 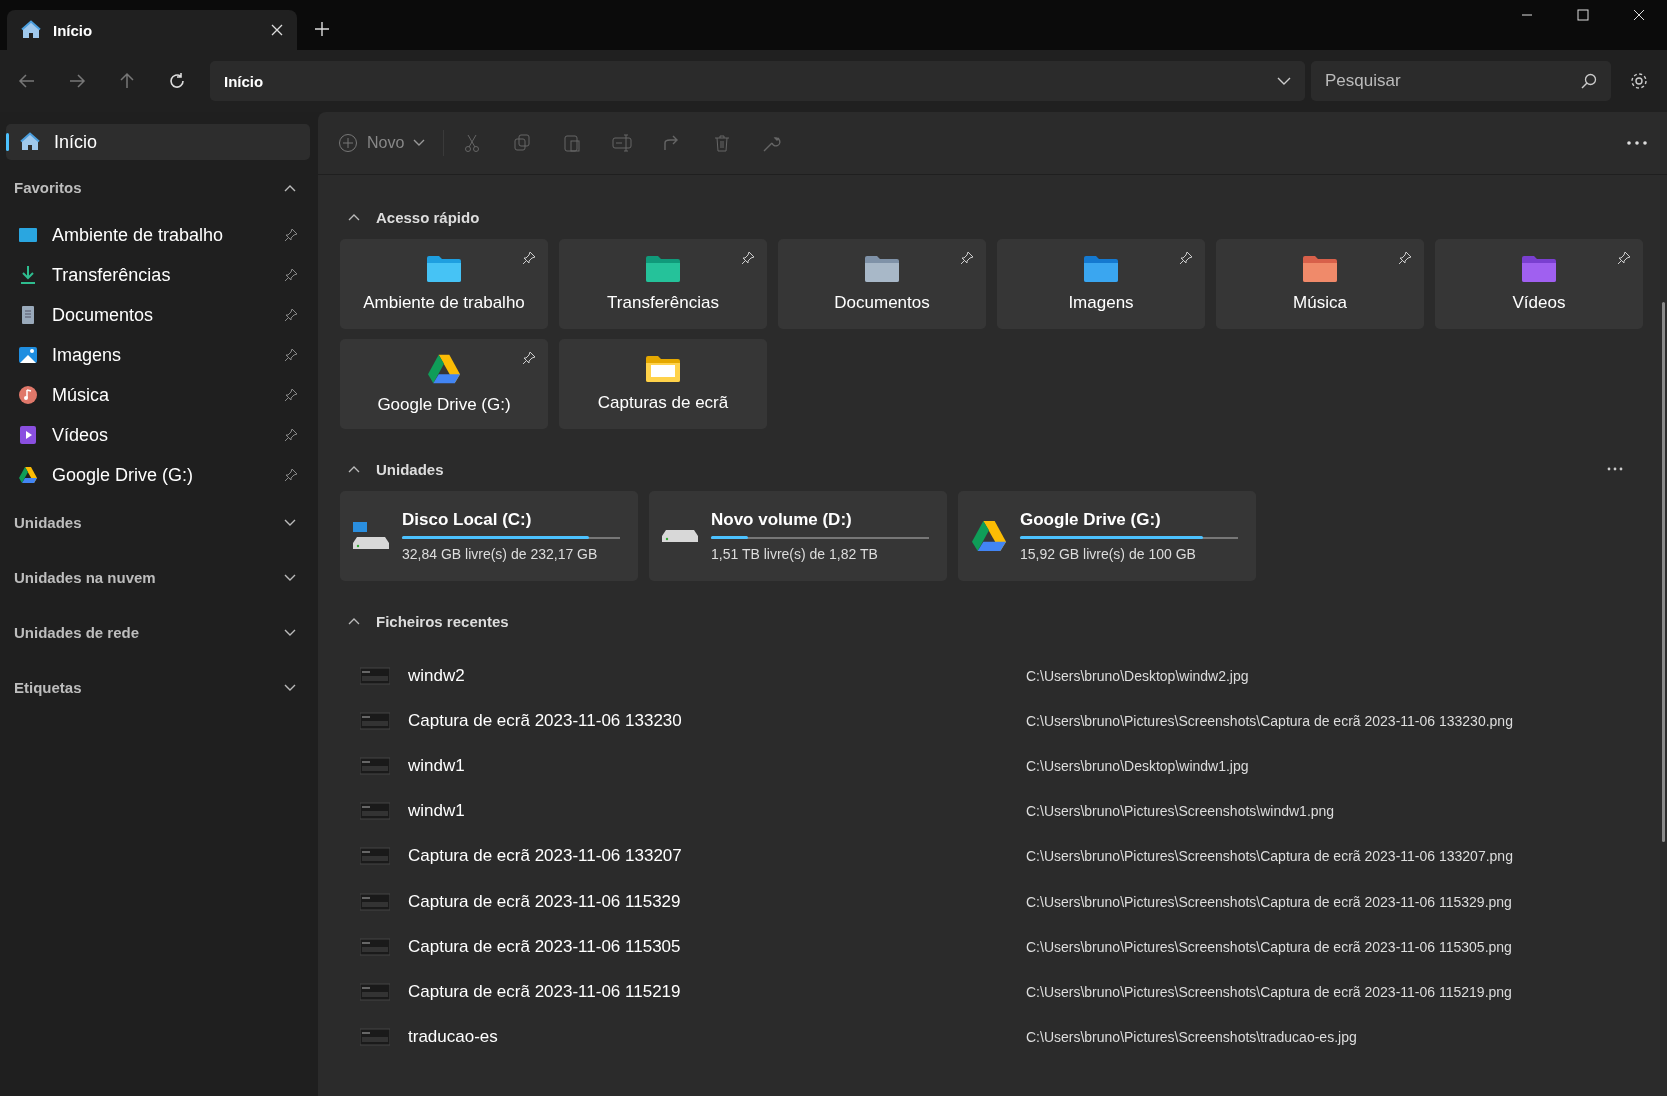 I want to click on drive-card: Disco Local (C:) 32,84 GB livre(s) de 232,17 GB, so click(x=489, y=536).